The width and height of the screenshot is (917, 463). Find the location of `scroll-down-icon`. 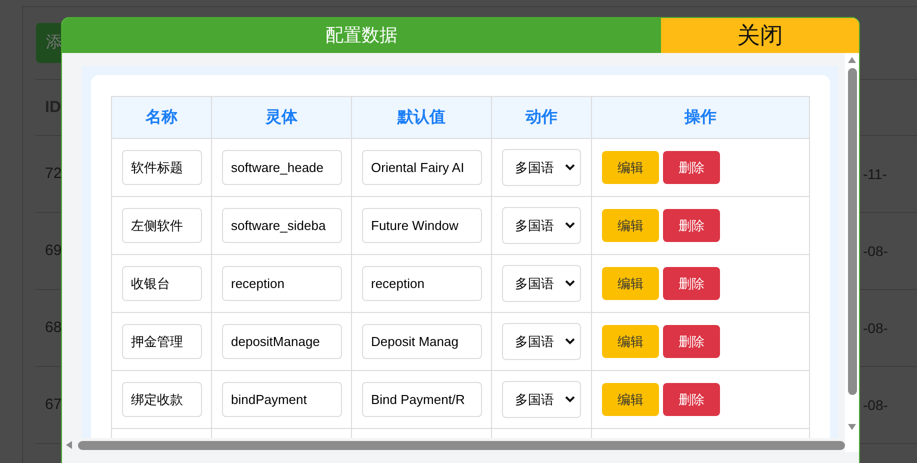

scroll-down-icon is located at coordinates (852, 427).